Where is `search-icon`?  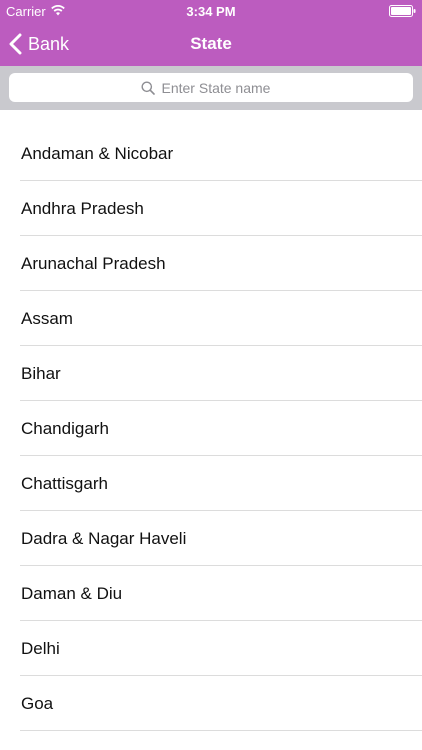
search-icon is located at coordinates (148, 88).